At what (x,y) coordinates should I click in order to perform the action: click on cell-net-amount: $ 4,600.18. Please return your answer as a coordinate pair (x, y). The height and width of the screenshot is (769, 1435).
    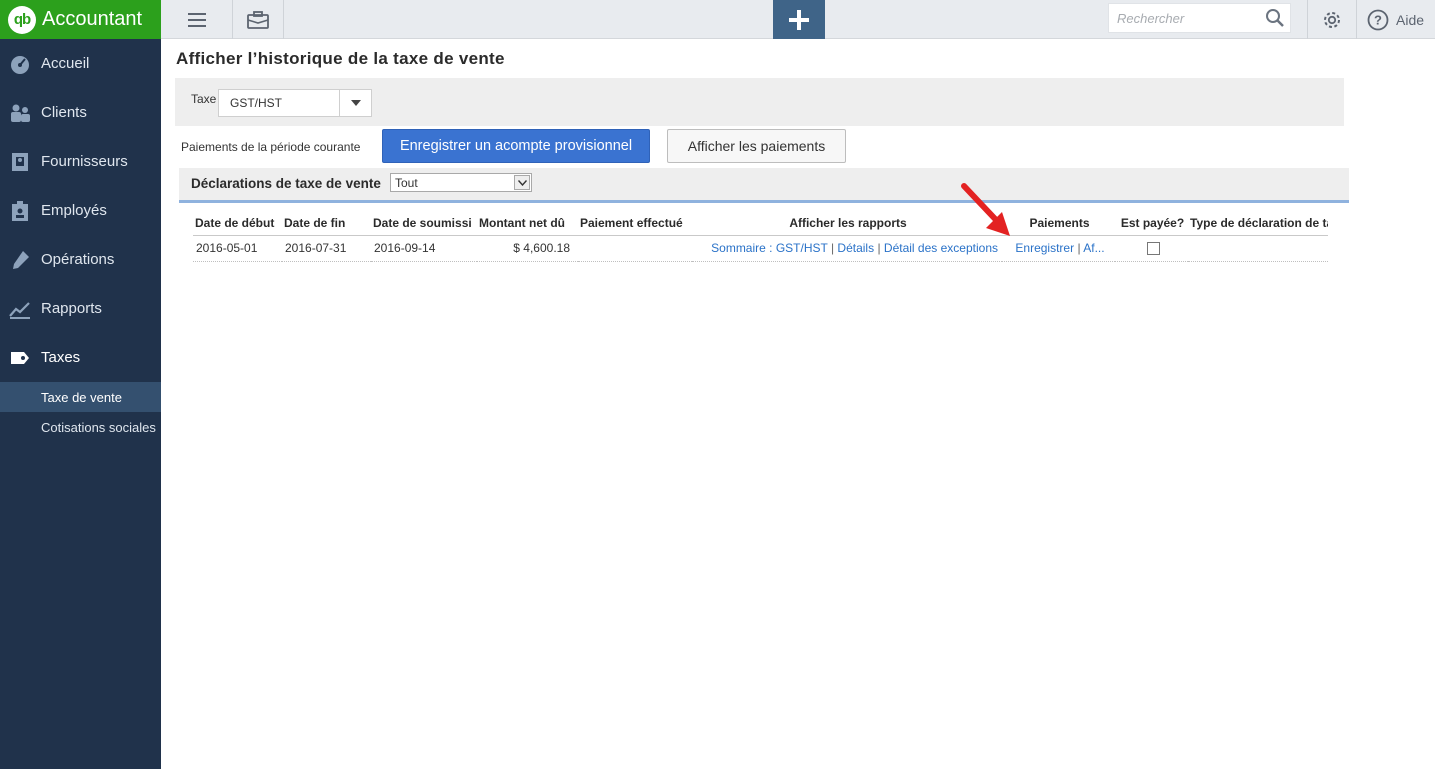
    Looking at the image, I should click on (527, 248).